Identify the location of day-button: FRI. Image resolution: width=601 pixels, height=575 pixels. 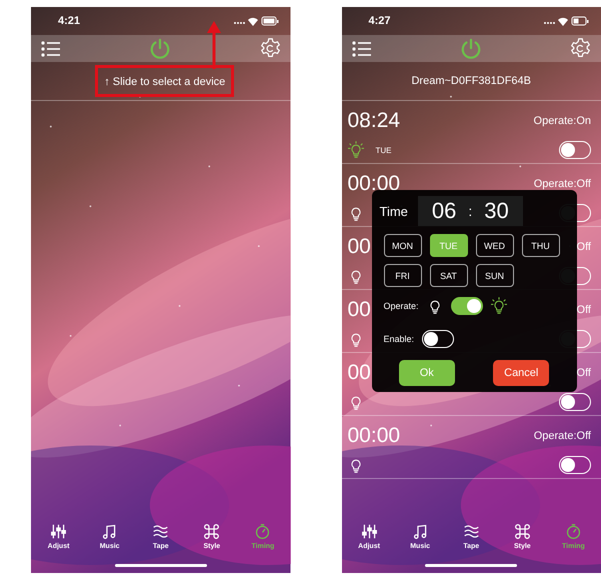
(403, 275).